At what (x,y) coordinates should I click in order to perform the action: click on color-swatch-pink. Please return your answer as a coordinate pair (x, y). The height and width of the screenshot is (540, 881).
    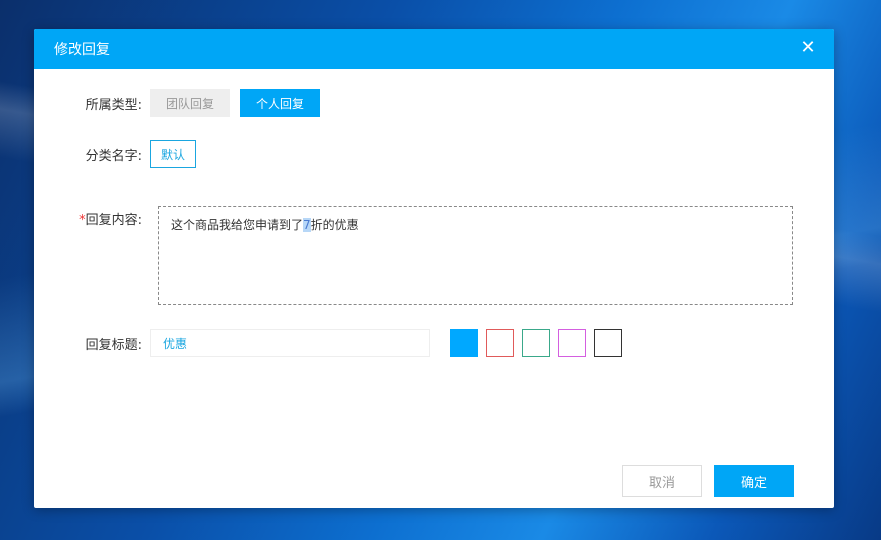
    Looking at the image, I should click on (572, 343).